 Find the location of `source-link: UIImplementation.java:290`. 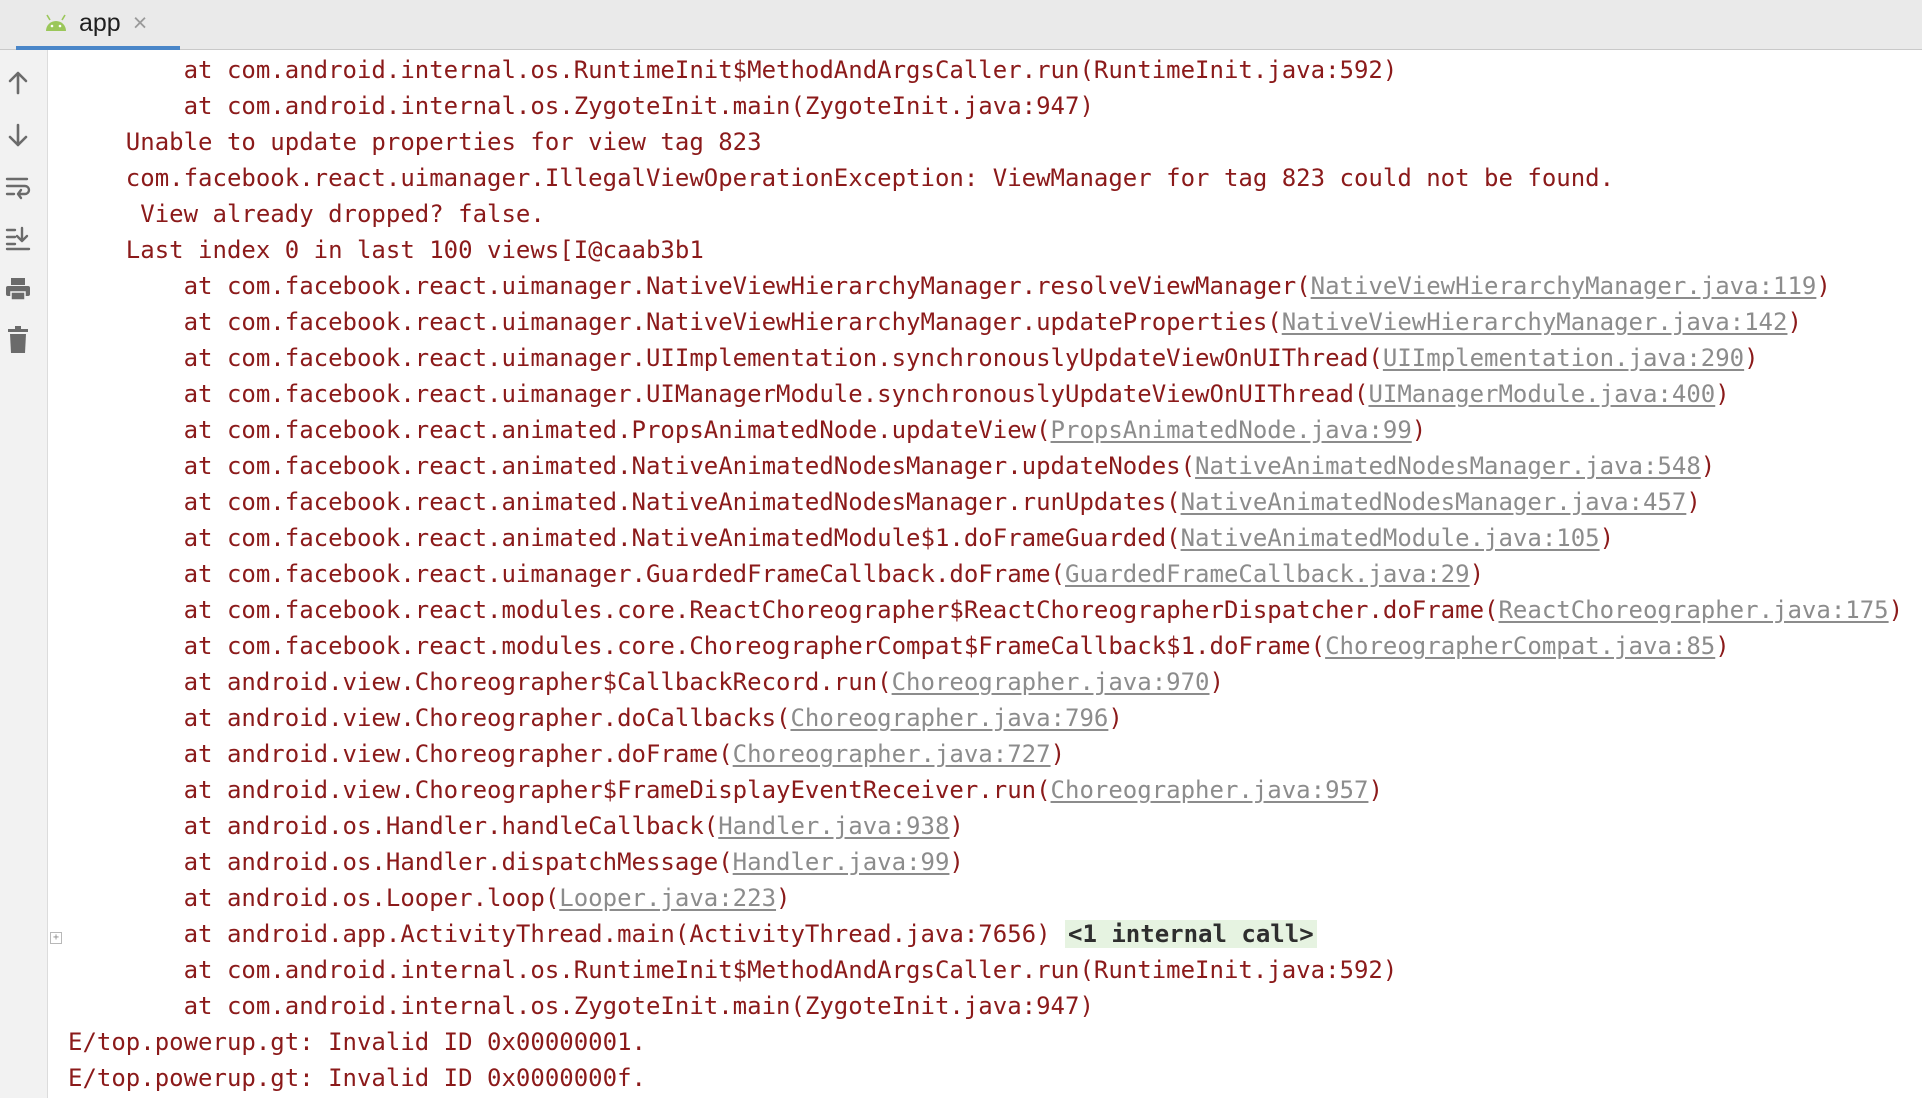

source-link: UIImplementation.java:290 is located at coordinates (1563, 358).